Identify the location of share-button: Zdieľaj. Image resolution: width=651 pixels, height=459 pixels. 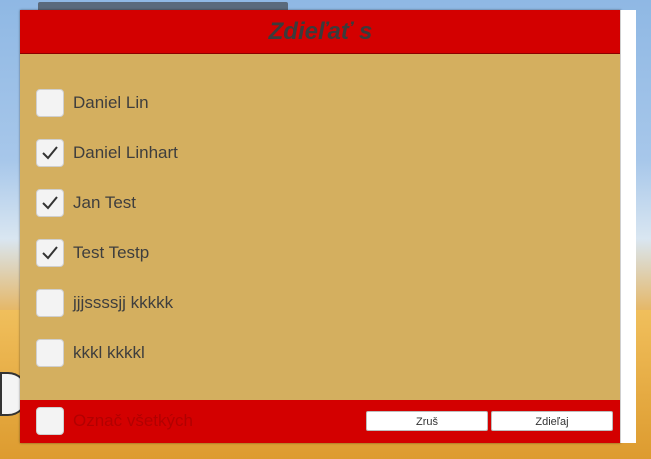
(552, 421).